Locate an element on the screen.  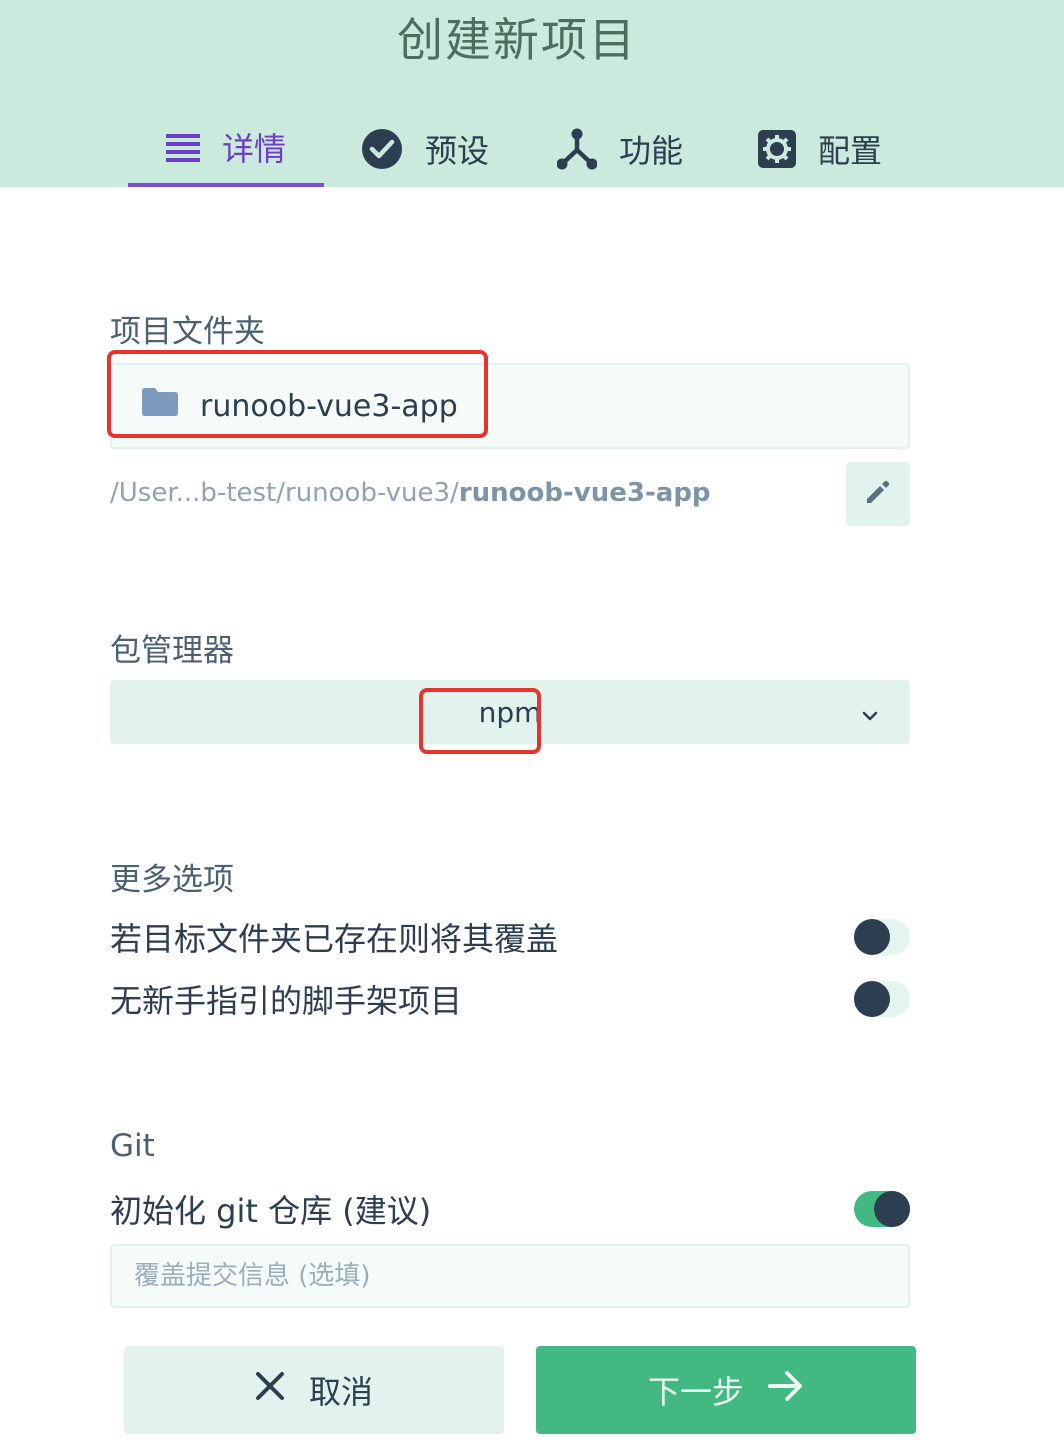
pencil-icon is located at coordinates (878, 494).